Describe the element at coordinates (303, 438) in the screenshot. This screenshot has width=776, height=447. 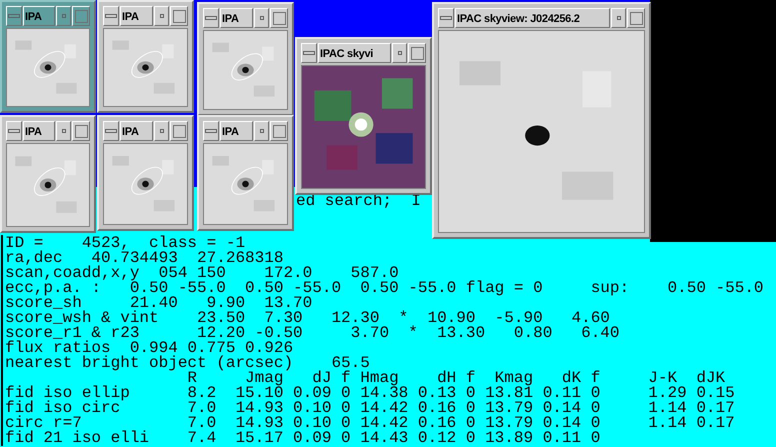
I see `terminal-line: fid 21 iso elli 7.4 15.17 0.09 0 14.43 0.12 0 13.89 0.11 0` at that location.